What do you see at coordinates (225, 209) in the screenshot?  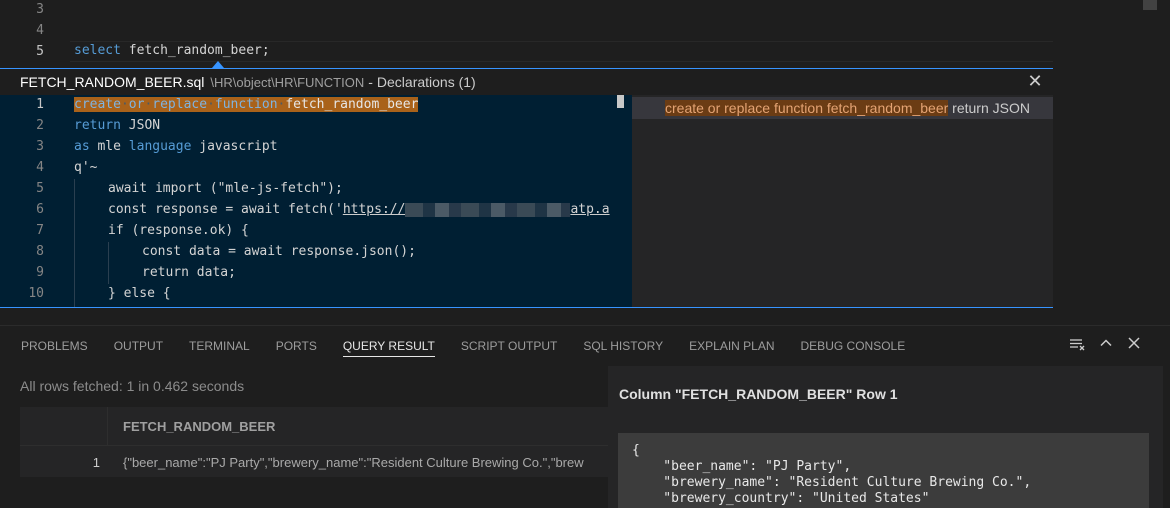 I see `code-text: const response = await fetch('` at bounding box center [225, 209].